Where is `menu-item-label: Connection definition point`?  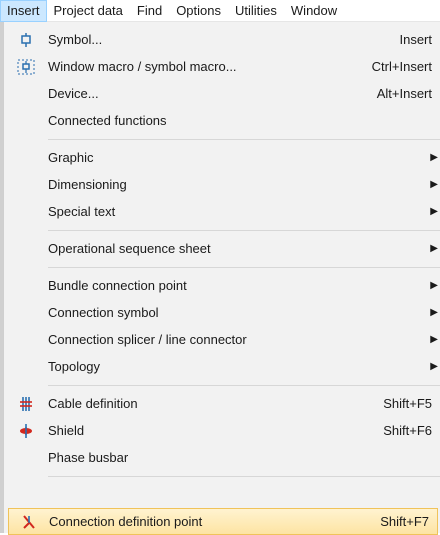
menu-item-label: Connection definition point is located at coordinates (126, 521).